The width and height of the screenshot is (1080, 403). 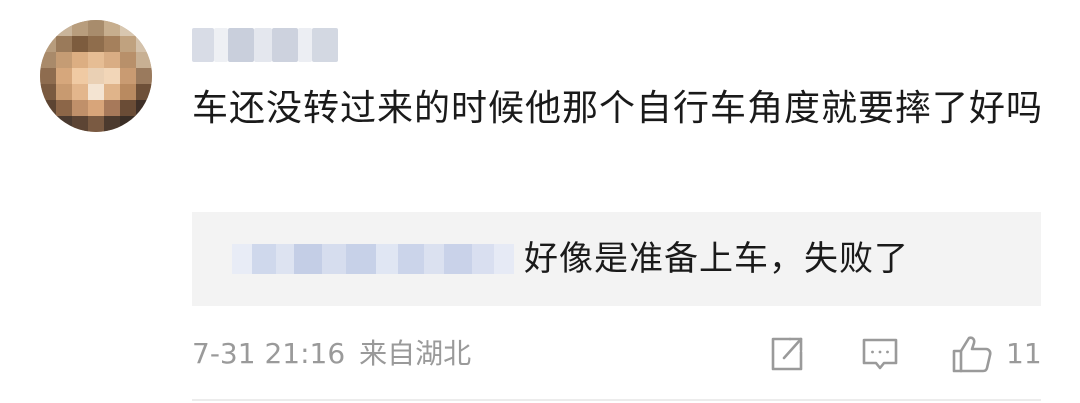 I want to click on reply-text: 好像是准备上车，失败了, so click(x=716, y=259).